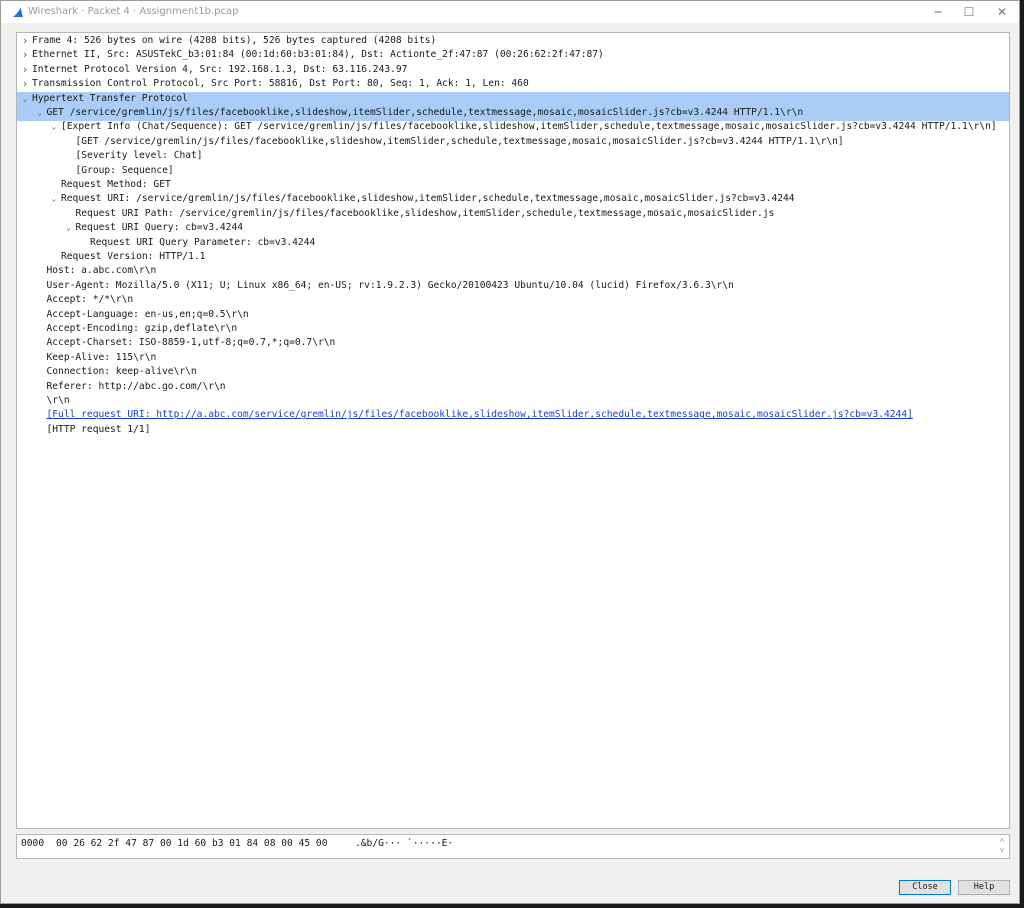 Image resolution: width=1024 pixels, height=908 pixels. Describe the element at coordinates (513, 387) in the screenshot. I see `tree-row: Referer: http://abc.go.com/\r\n` at that location.